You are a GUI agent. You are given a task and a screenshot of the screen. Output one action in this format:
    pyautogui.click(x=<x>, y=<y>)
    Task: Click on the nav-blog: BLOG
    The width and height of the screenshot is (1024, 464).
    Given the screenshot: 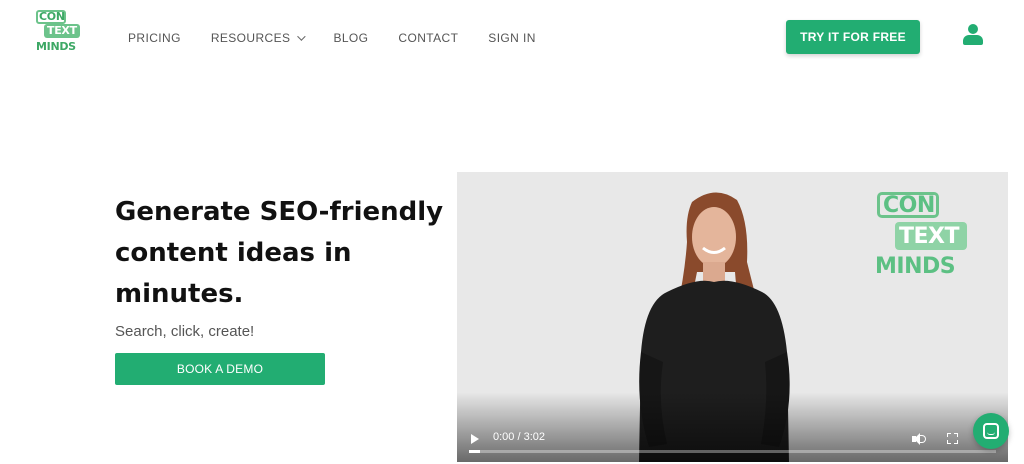 What is the action you would take?
    pyautogui.click(x=350, y=38)
    